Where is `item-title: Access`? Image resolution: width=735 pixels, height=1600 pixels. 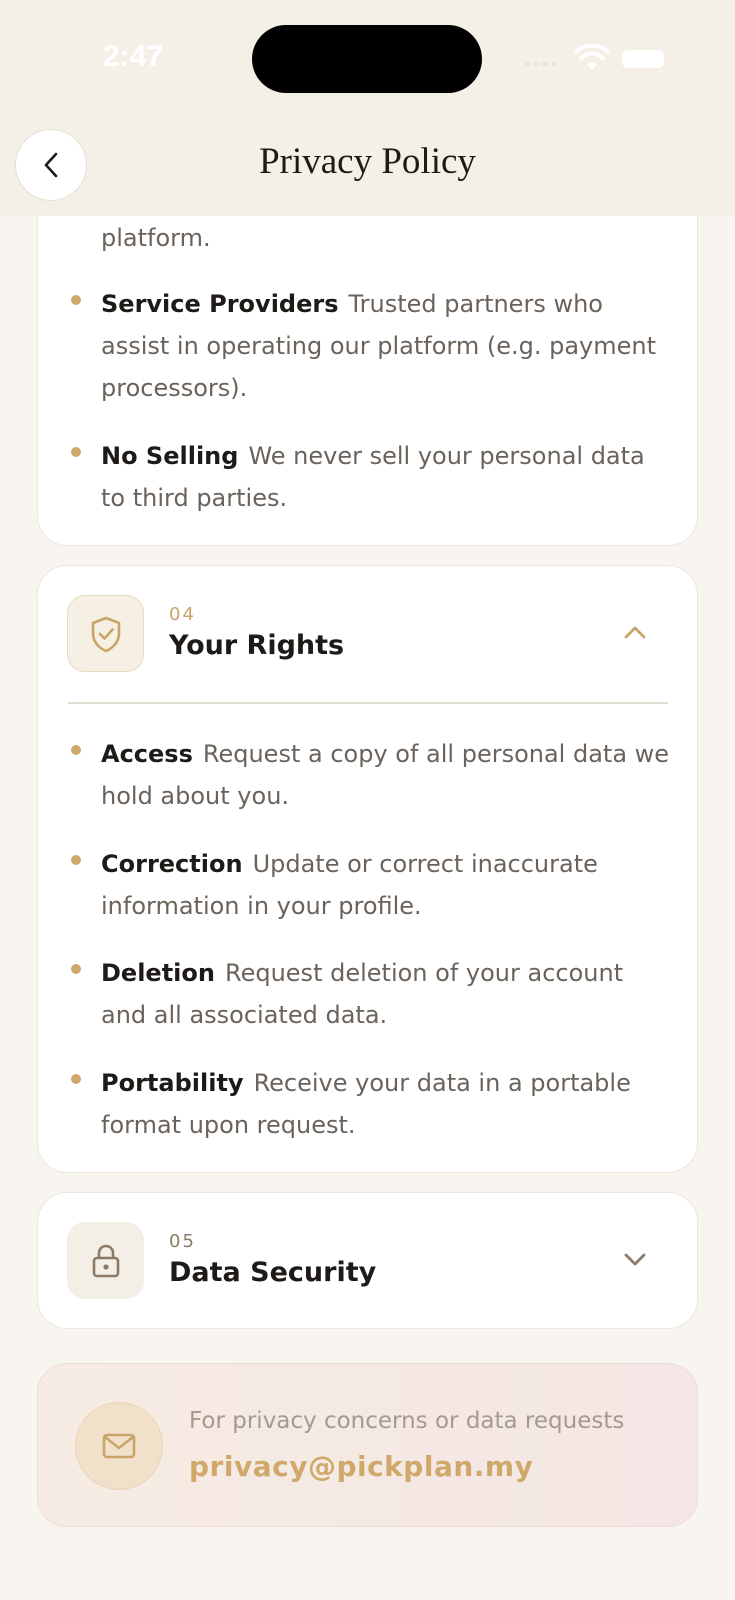 item-title: Access is located at coordinates (147, 754).